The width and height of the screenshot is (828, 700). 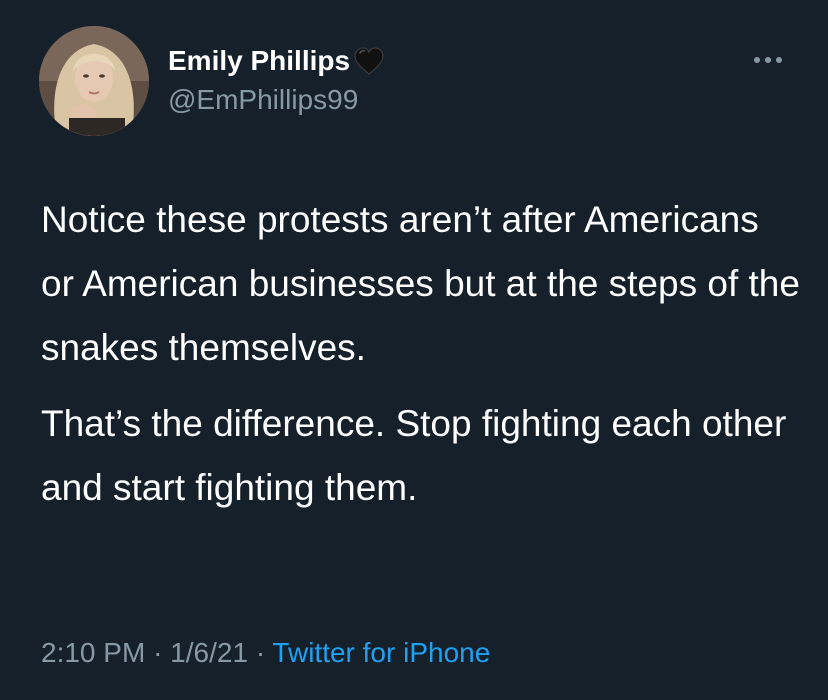 I want to click on display-name: Emily Phillips, so click(x=259, y=60).